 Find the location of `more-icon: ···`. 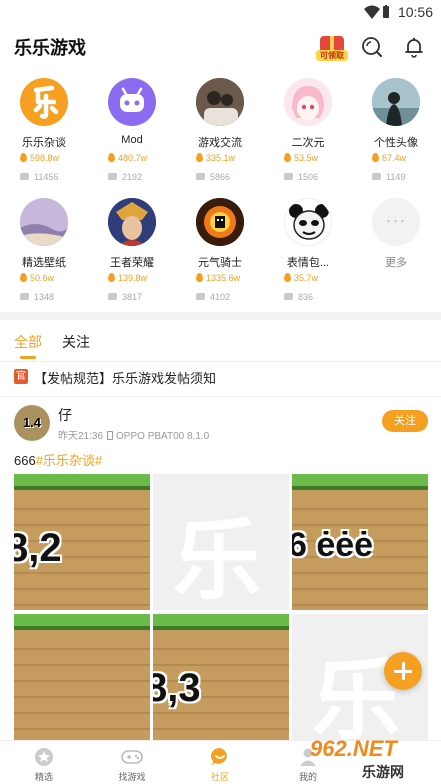

more-icon: ··· is located at coordinates (396, 222).